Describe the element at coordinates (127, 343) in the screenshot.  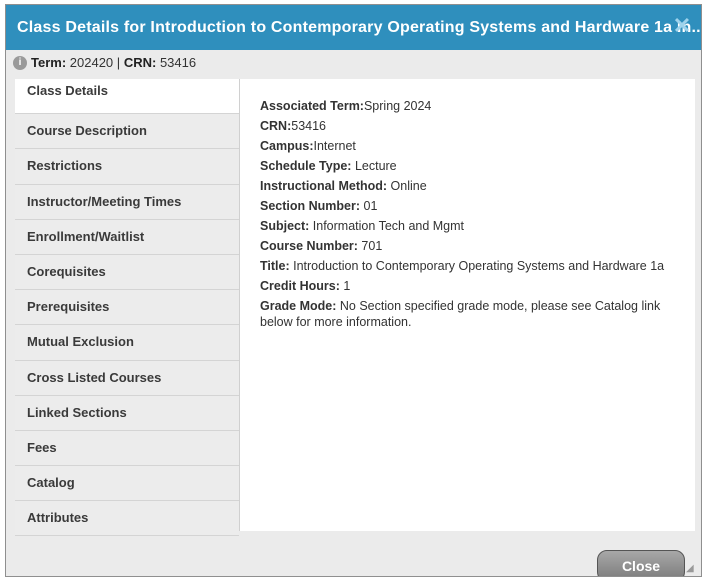
I see `tab-mutual-exclusion: Mutual Exclusion` at that location.